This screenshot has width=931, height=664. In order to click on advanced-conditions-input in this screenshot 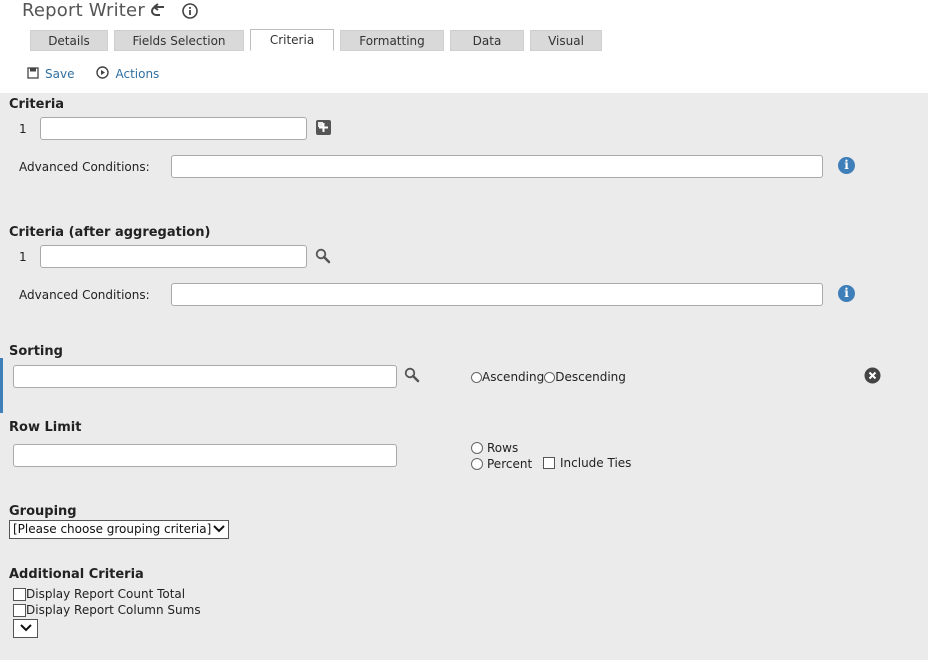, I will do `click(497, 166)`.